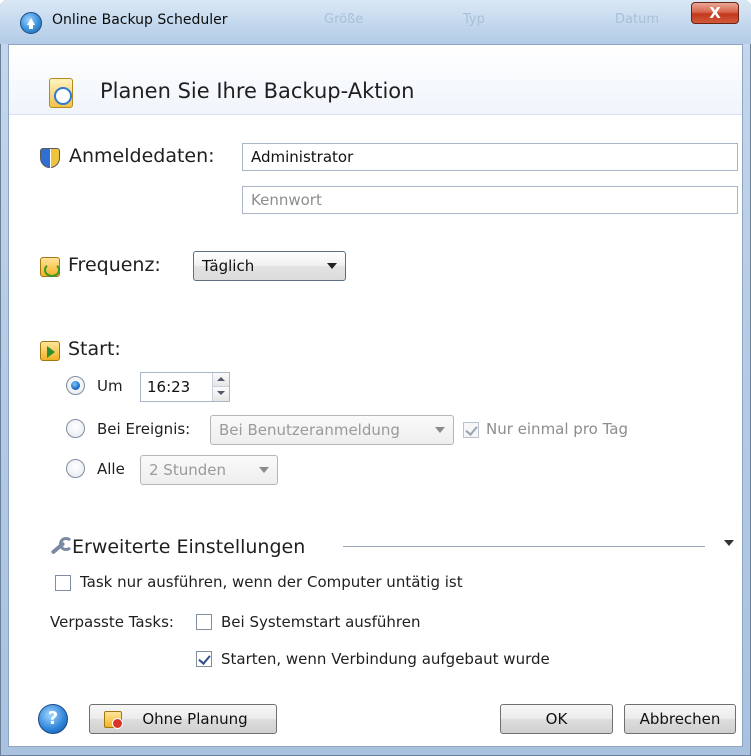  Describe the element at coordinates (490, 157) in the screenshot. I see `username-field: Administrator` at that location.